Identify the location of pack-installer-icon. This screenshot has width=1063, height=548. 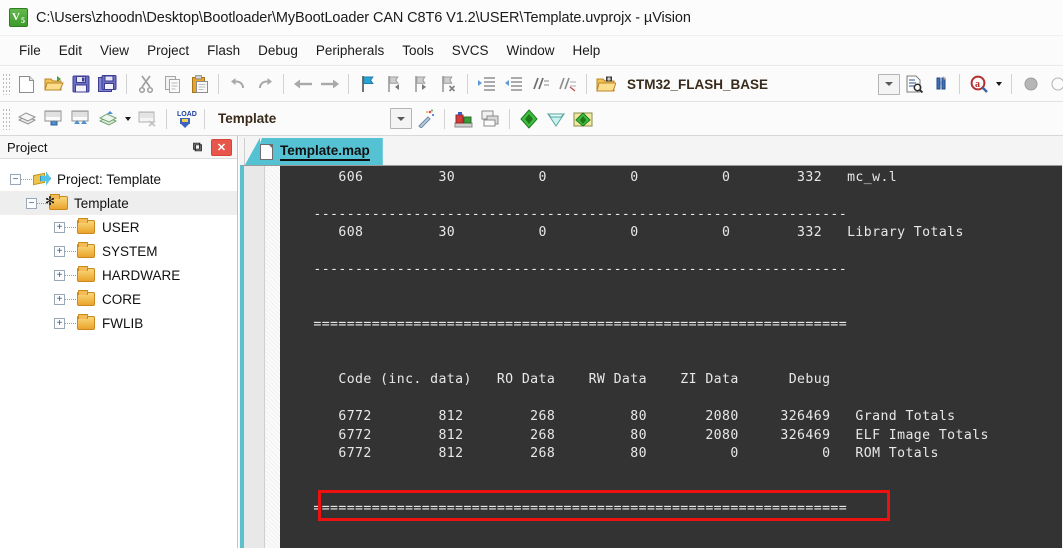
(528, 119).